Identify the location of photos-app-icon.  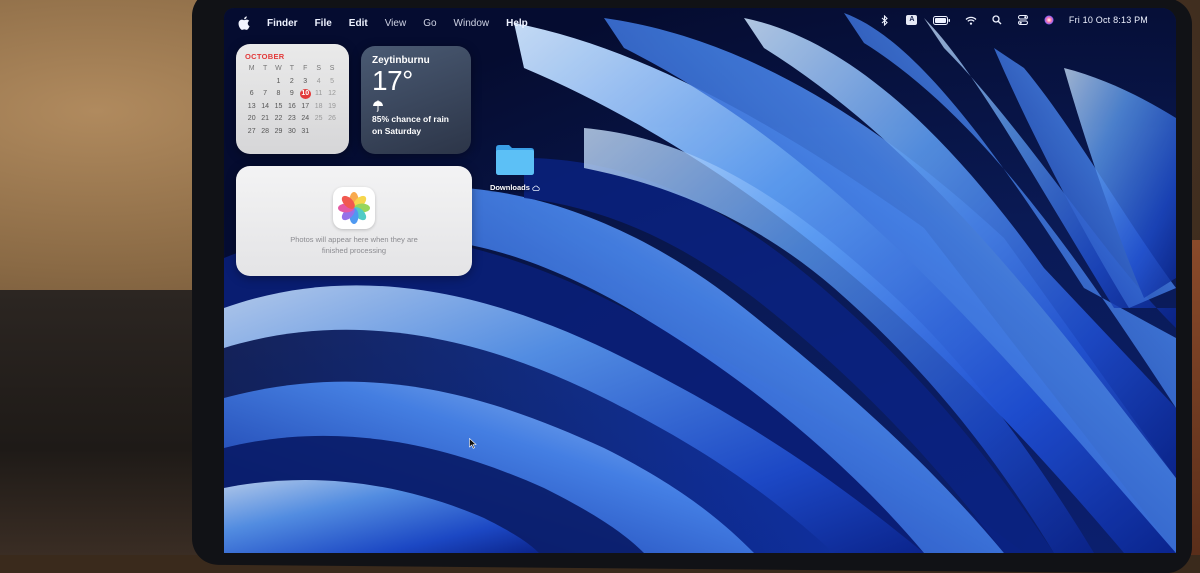
(354, 208).